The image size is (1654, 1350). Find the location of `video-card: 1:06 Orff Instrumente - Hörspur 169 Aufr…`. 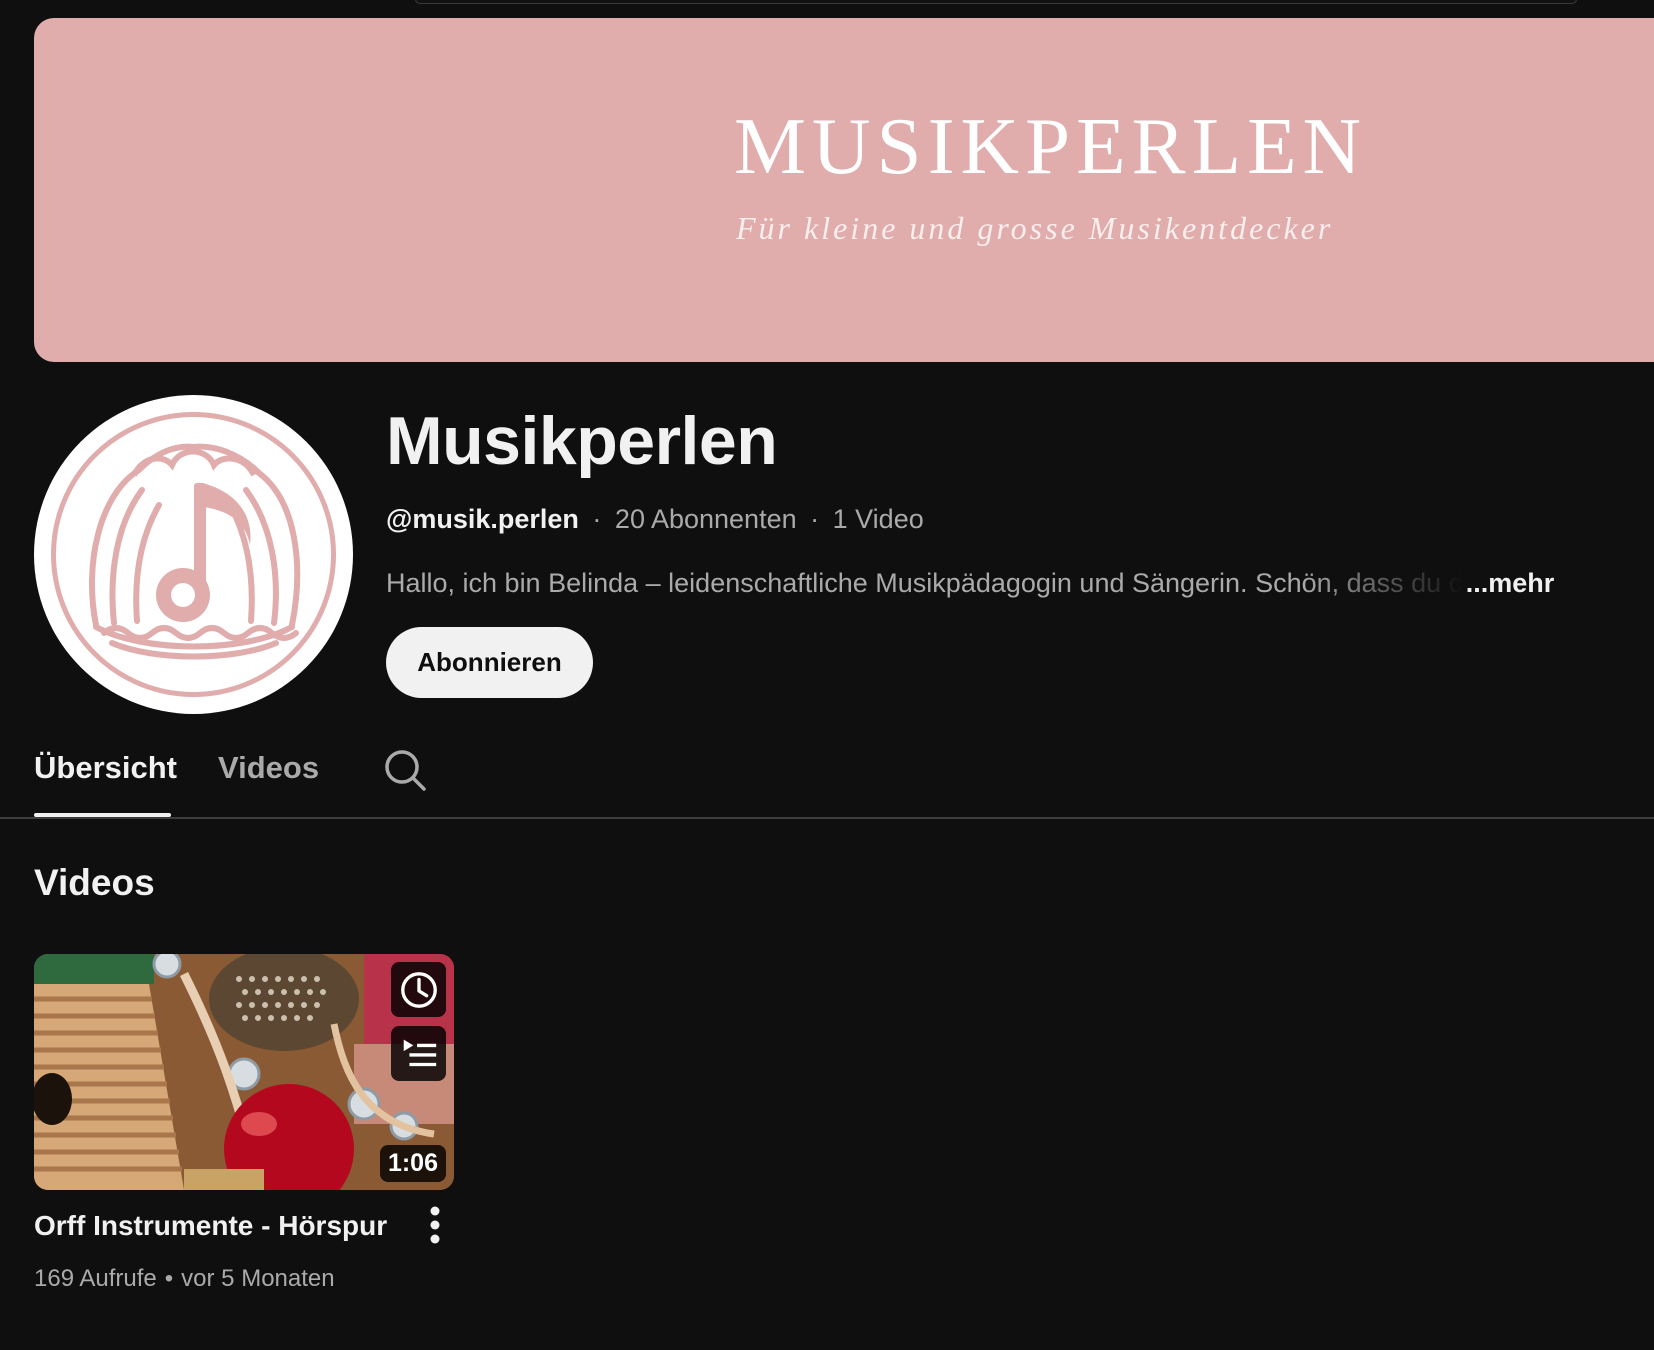

video-card: 1:06 Orff Instrumente - Hörspur 169 Aufr… is located at coordinates (244, 1123).